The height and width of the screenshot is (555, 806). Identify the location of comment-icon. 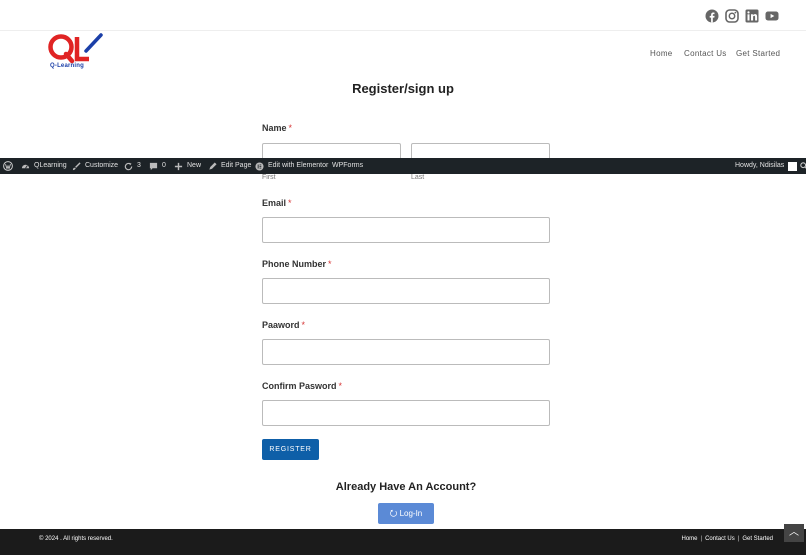
(153, 166).